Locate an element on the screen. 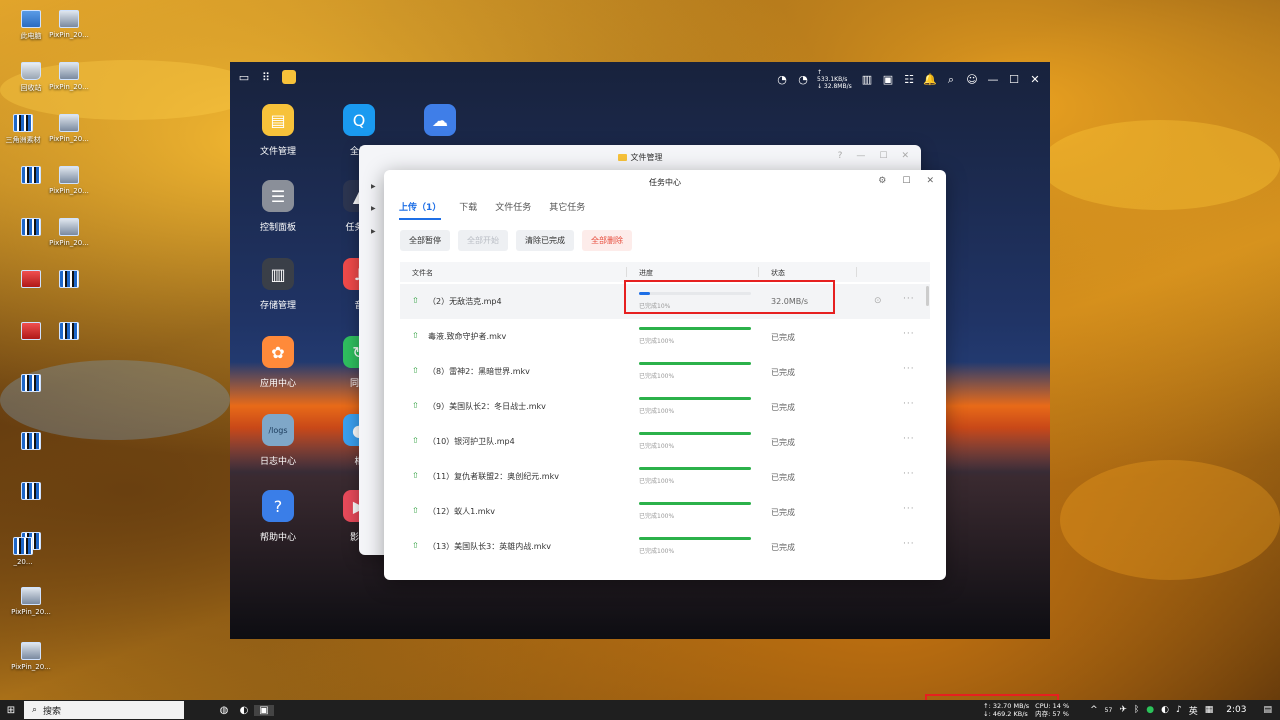 The width and height of the screenshot is (1280, 720). tab-upload: 上传（1） is located at coordinates (420, 210).